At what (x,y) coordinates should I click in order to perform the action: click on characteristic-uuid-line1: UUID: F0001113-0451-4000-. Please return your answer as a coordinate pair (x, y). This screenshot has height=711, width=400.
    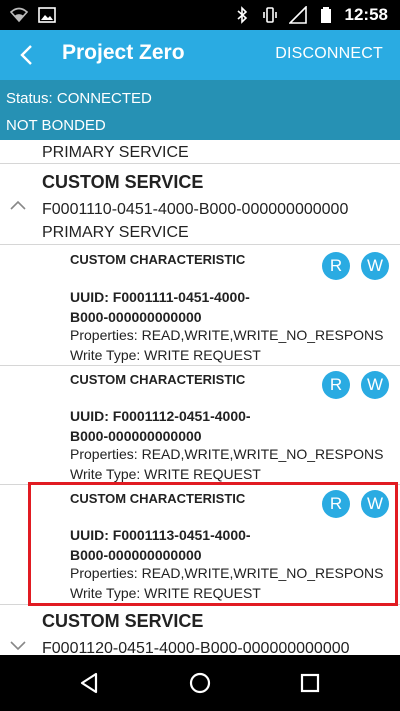
    Looking at the image, I should click on (160, 535).